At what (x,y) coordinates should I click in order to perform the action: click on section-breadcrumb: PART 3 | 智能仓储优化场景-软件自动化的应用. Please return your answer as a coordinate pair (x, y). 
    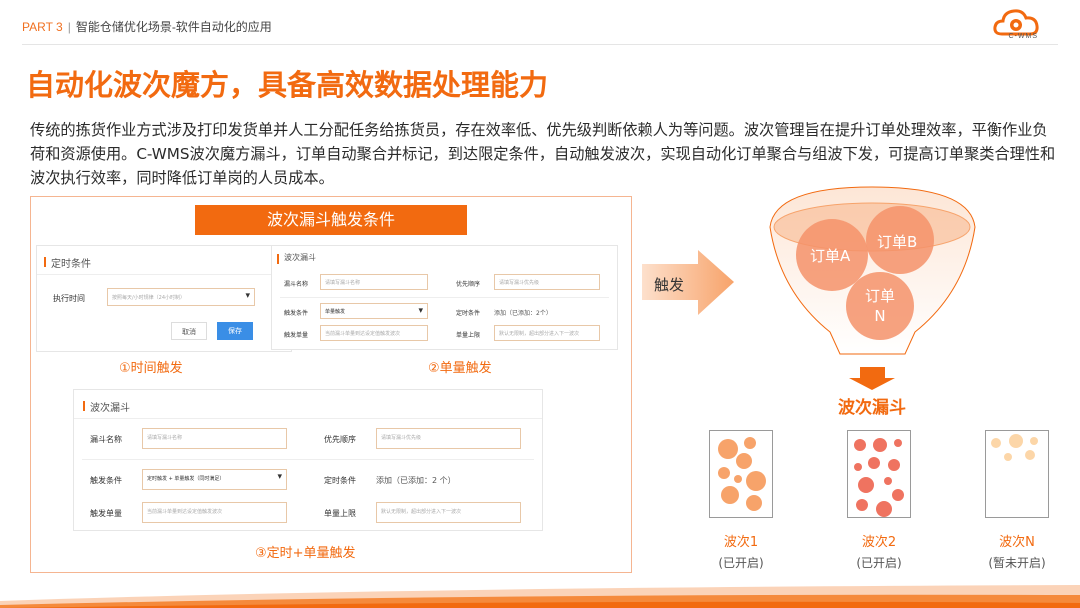
    Looking at the image, I should click on (147, 26).